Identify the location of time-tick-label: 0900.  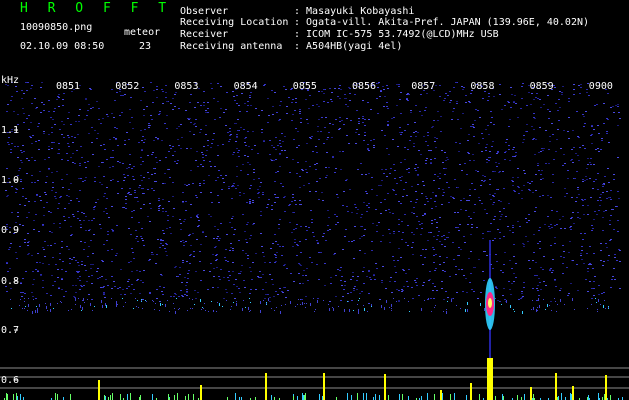
(601, 86).